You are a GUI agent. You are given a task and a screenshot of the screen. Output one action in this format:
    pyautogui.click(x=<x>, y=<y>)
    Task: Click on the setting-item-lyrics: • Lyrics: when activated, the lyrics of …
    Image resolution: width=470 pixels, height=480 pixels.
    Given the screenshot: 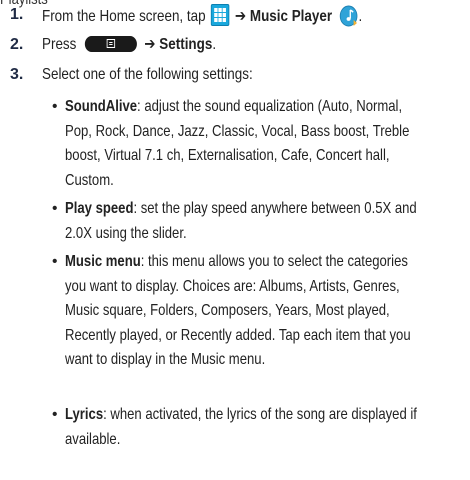 What is the action you would take?
    pyautogui.click(x=257, y=427)
    